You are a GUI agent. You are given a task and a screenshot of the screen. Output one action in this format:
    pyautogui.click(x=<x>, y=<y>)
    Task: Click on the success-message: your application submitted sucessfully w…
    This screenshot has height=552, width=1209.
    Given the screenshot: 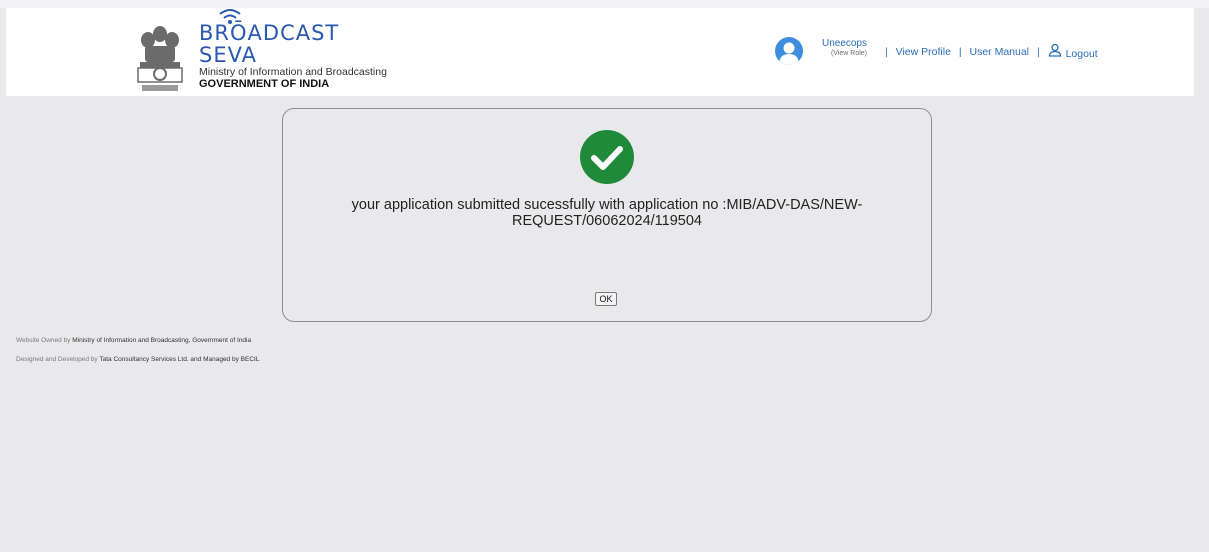 What is the action you would take?
    pyautogui.click(x=607, y=213)
    